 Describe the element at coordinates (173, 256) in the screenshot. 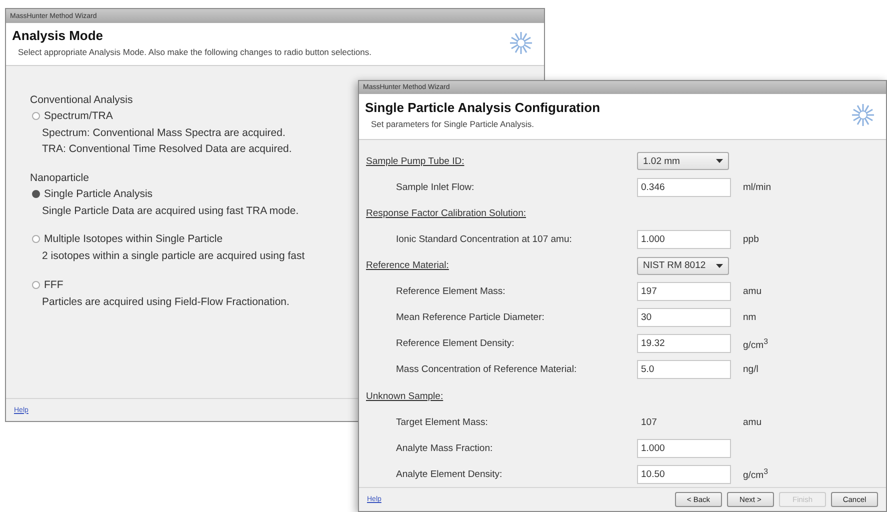

I see `option-description: 2 isotopes within a single particle are acquired using fast` at that location.